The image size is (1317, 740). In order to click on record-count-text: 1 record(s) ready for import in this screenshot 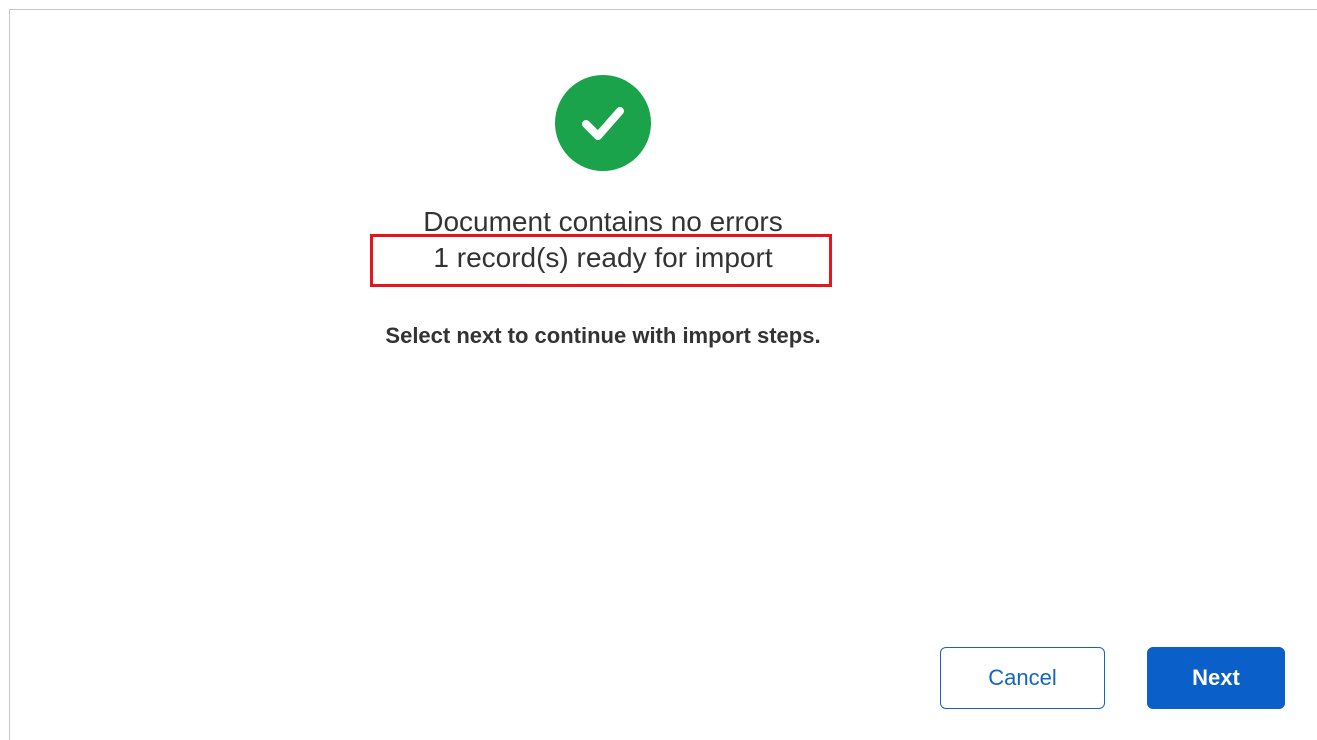, I will do `click(603, 257)`.